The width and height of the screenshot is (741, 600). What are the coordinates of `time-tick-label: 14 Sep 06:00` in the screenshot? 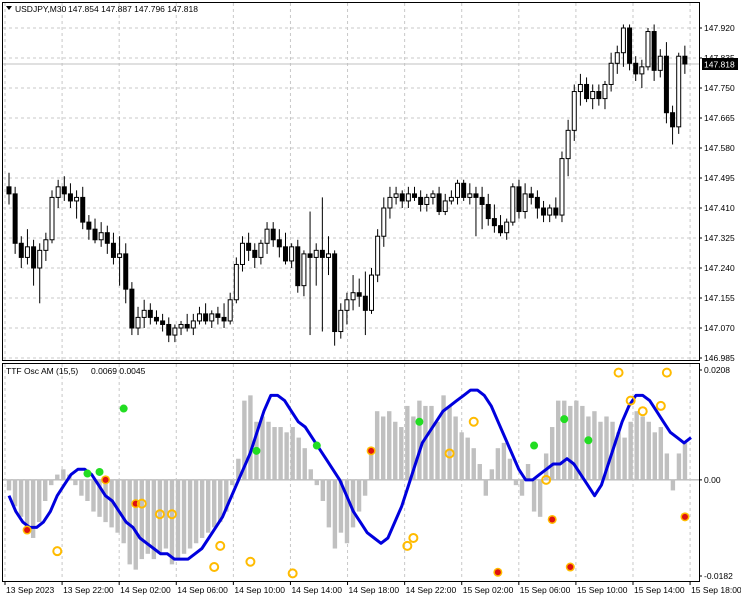 It's located at (202, 590).